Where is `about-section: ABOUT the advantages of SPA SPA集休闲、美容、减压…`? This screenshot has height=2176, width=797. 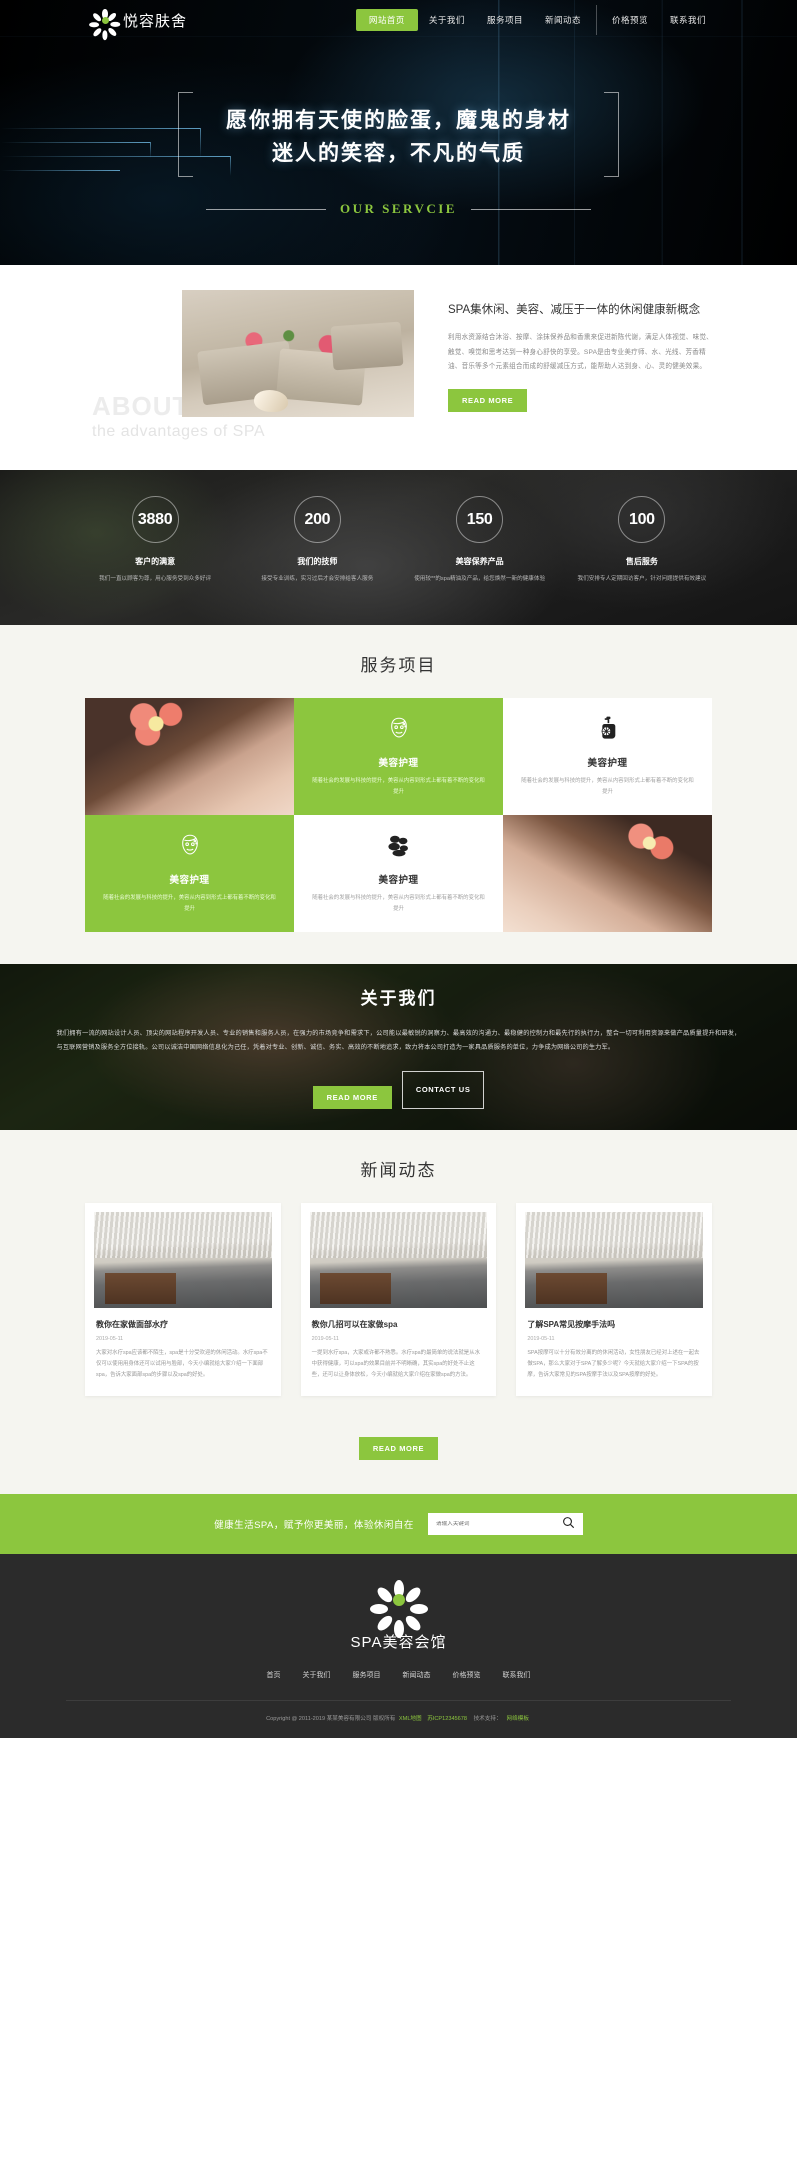
about-section: ABOUT the advantages of SPA SPA集休闲、美容、减压… is located at coordinates (398, 367).